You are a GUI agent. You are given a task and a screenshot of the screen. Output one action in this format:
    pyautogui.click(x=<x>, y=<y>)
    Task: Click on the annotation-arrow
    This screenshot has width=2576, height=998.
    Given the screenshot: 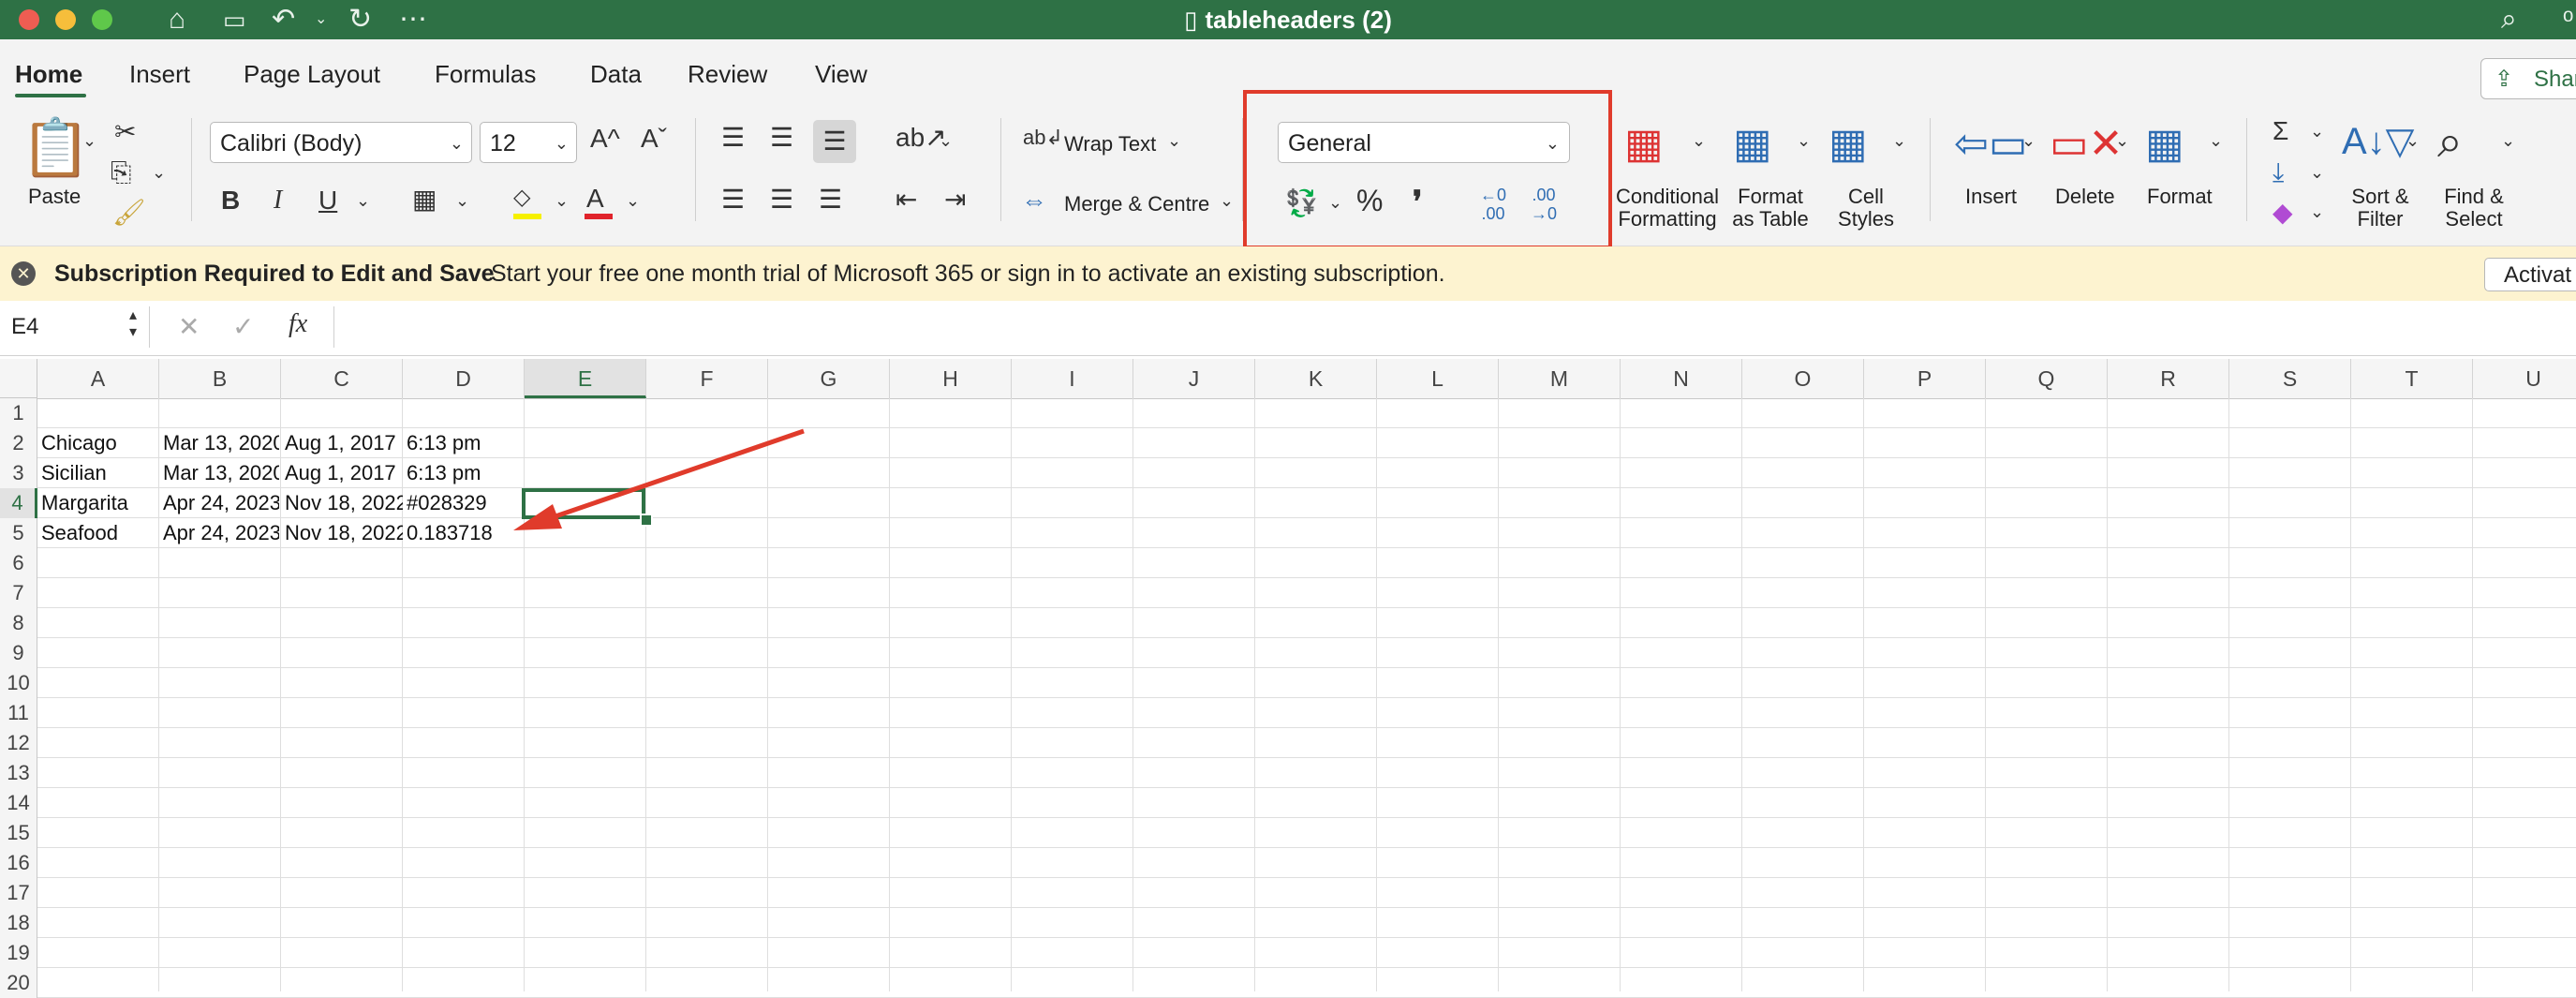 What is the action you would take?
    pyautogui.click(x=659, y=479)
    